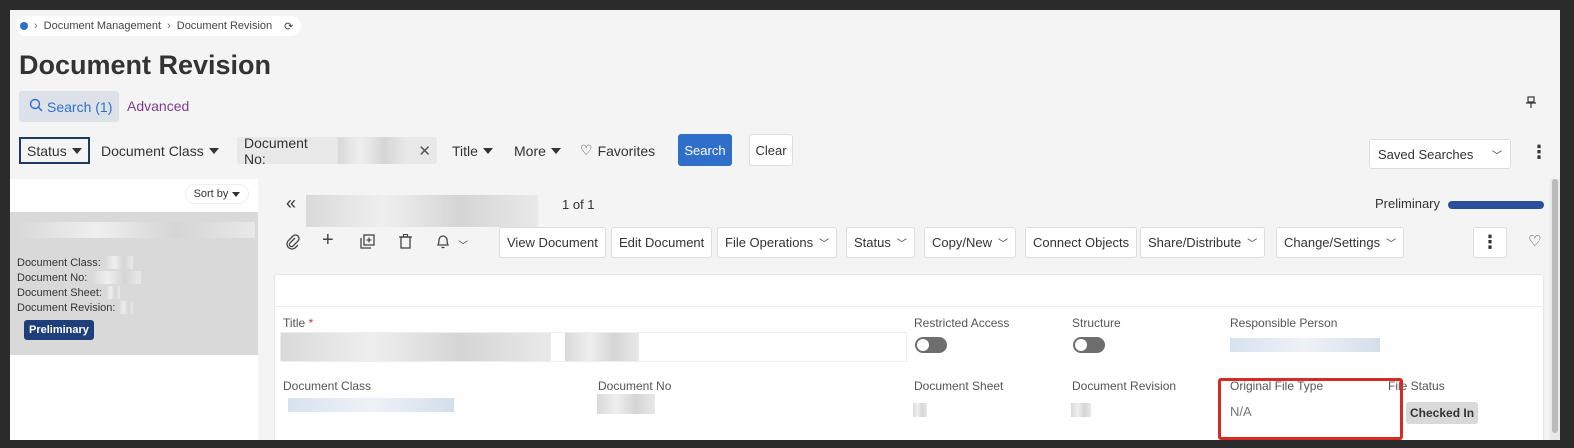  What do you see at coordinates (1426, 154) in the screenshot?
I see `saved-searches-label: Saved Searches` at bounding box center [1426, 154].